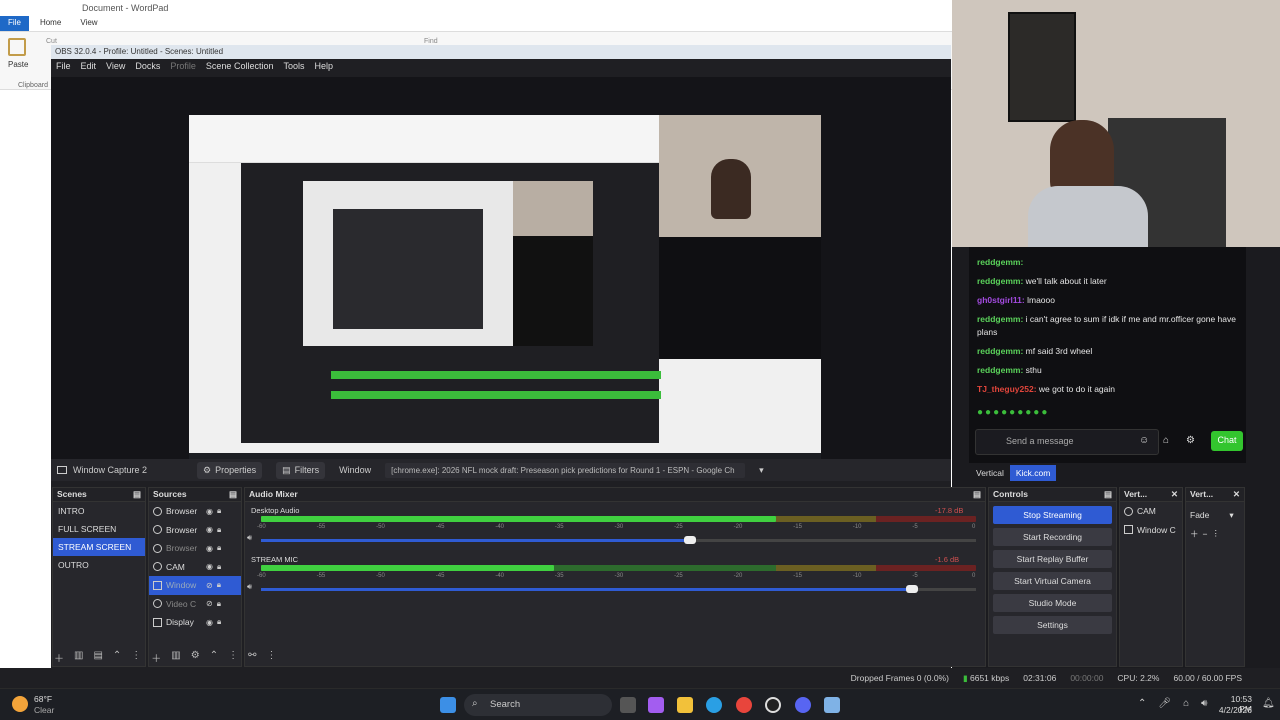 The width and height of the screenshot is (1280, 720). I want to click on menu-scene-collection: Scene Collection, so click(240, 68).